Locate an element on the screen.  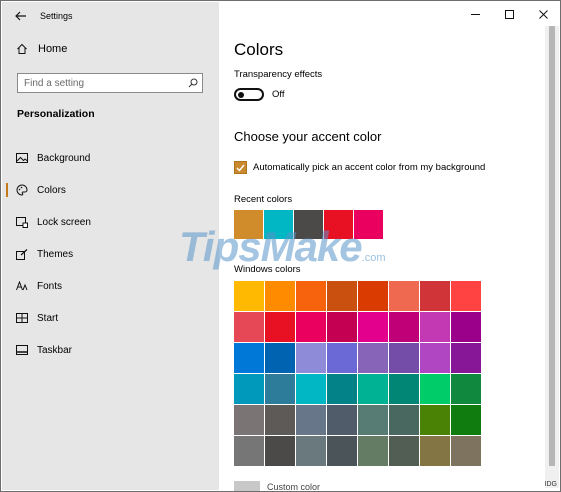
back-button is located at coordinates (21, 16).